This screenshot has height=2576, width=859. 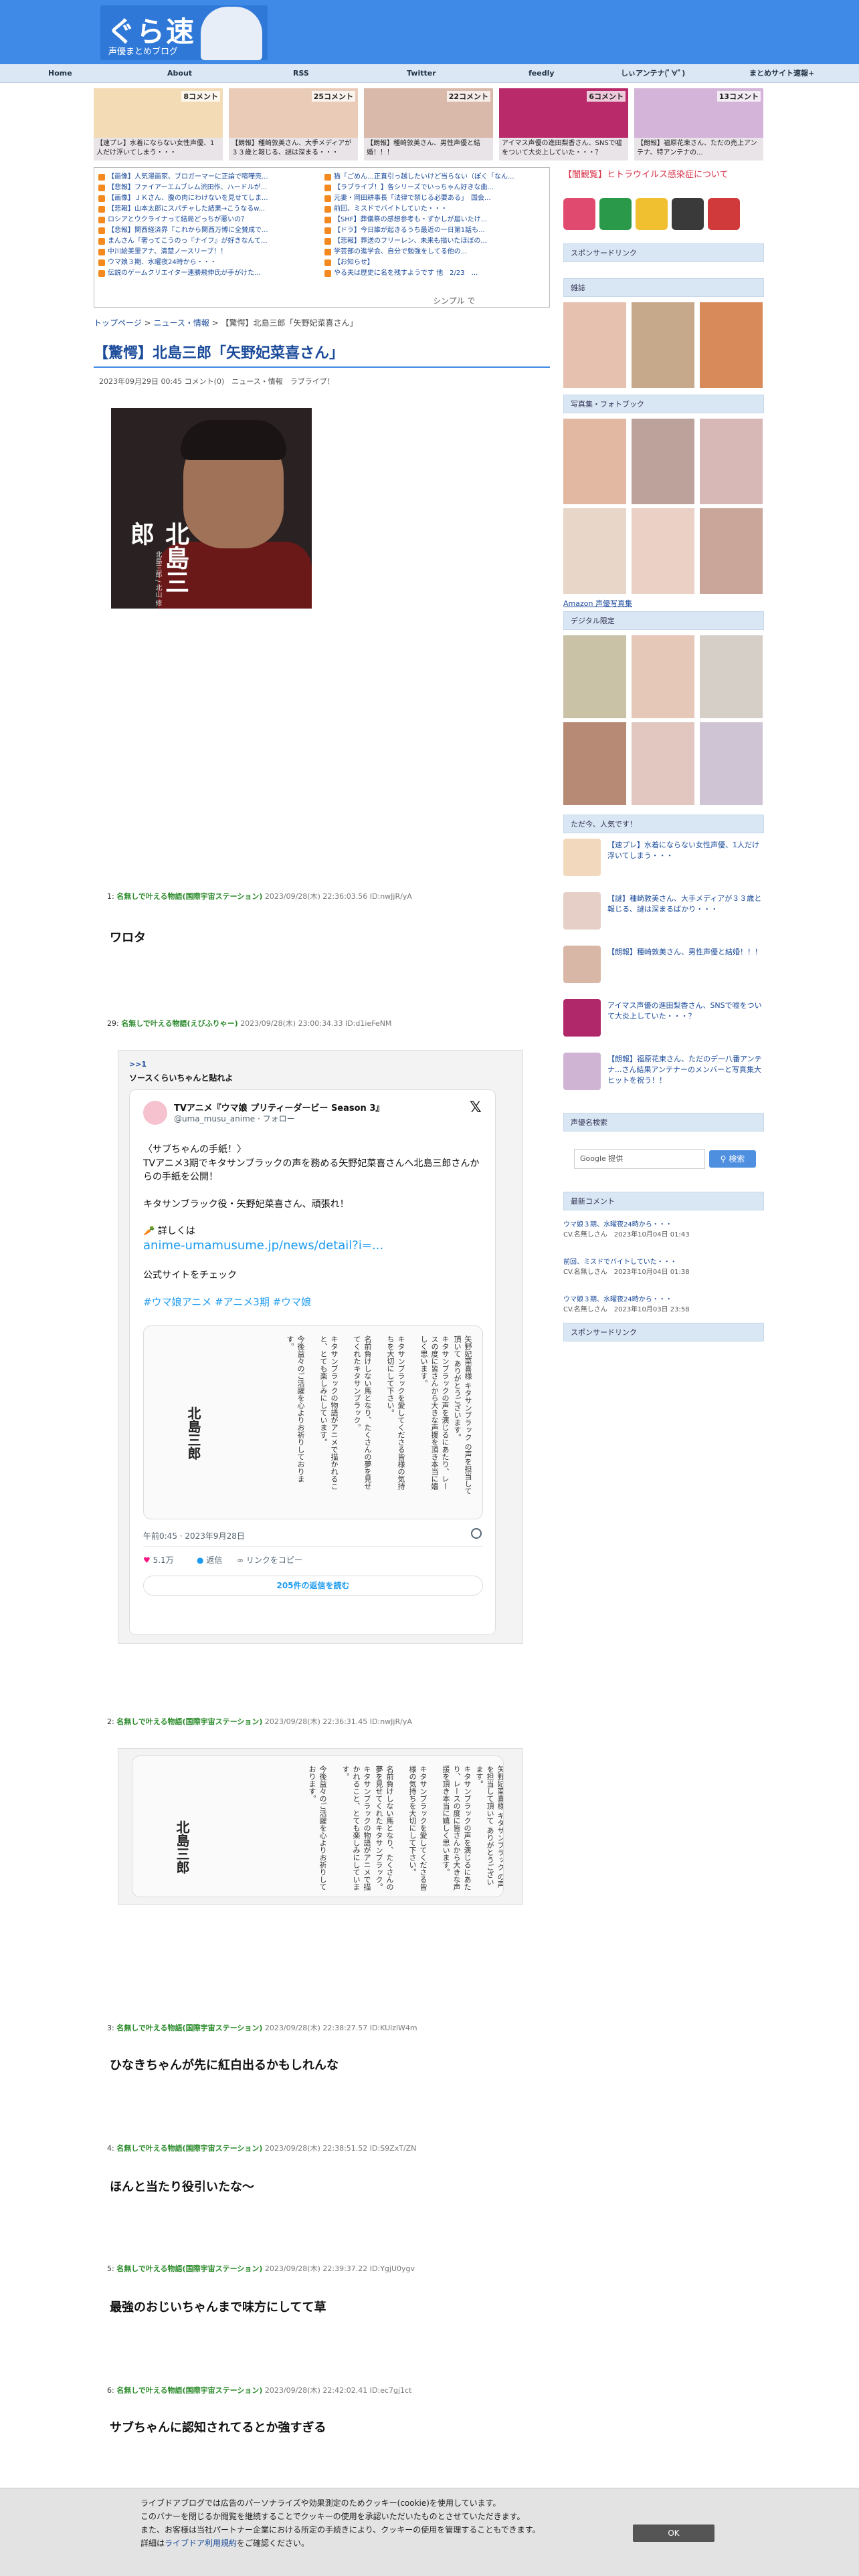 I want to click on x-logo-icon: 𝕏, so click(x=476, y=1107).